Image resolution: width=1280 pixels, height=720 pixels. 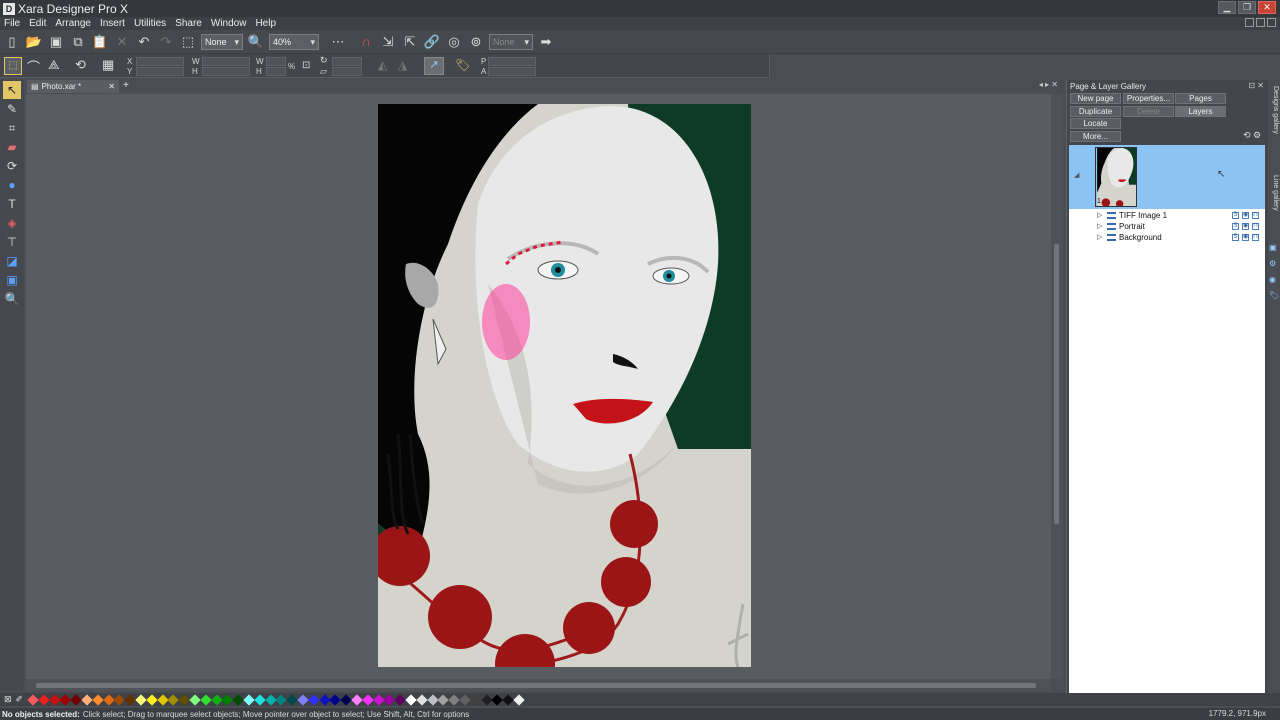 I want to click on transparency-tool-icon: ⊤, so click(x=12, y=242).